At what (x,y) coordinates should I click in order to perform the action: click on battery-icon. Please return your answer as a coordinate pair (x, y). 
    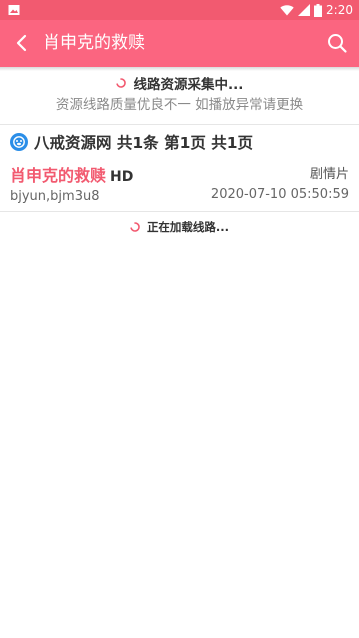
    Looking at the image, I should click on (318, 10).